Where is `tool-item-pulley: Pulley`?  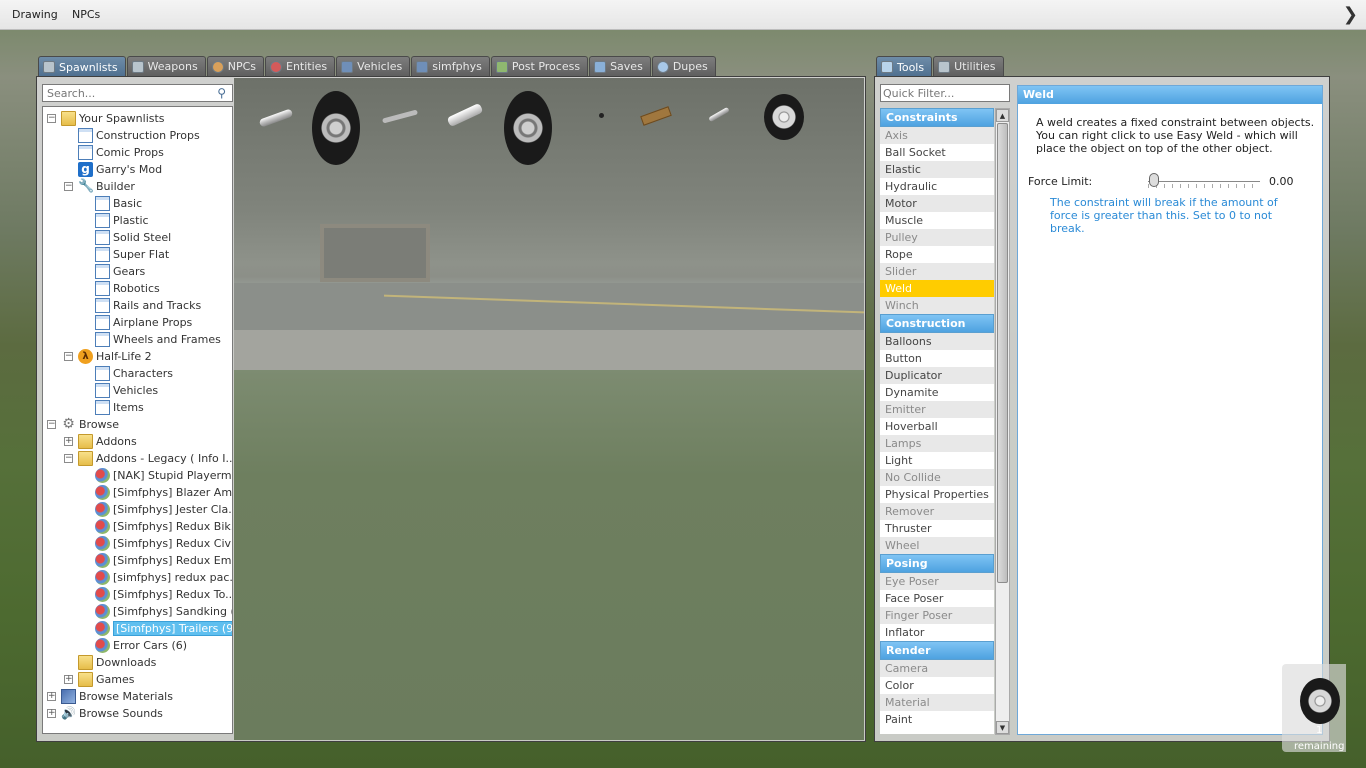 tool-item-pulley: Pulley is located at coordinates (937, 237).